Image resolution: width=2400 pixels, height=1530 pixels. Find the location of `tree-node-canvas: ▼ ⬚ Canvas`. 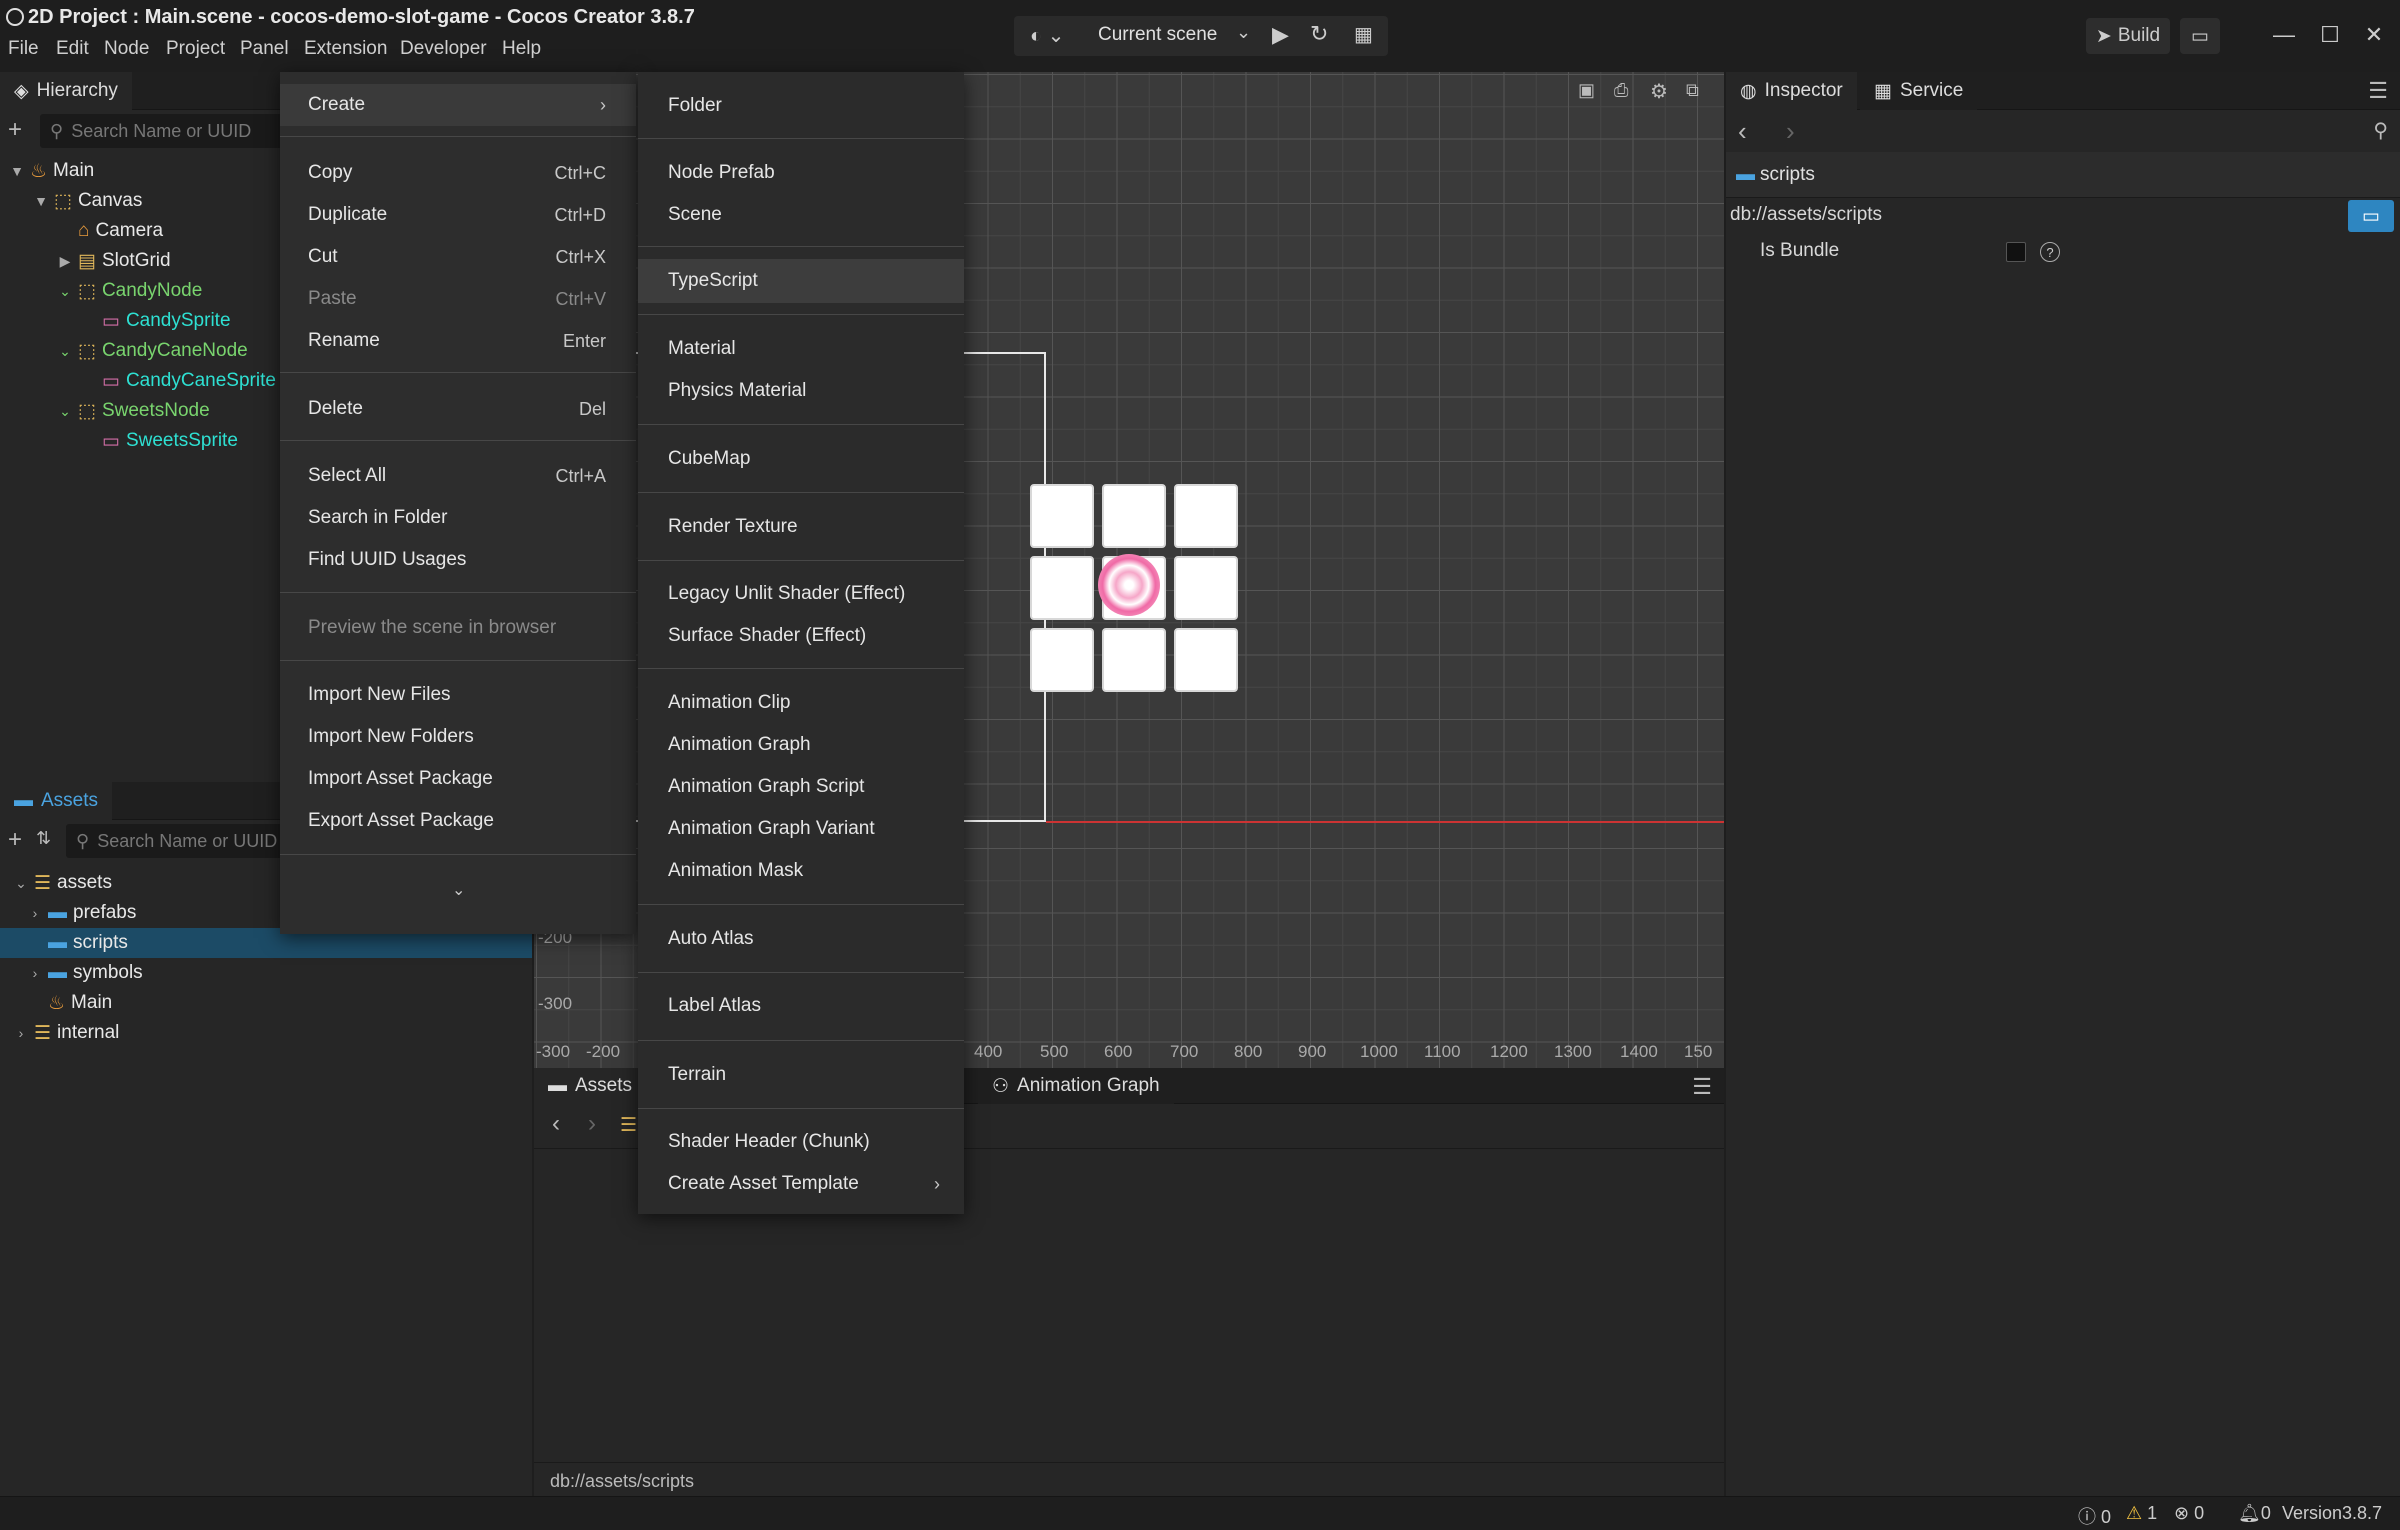

tree-node-canvas: ▼ ⬚ Canvas is located at coordinates (88, 201).